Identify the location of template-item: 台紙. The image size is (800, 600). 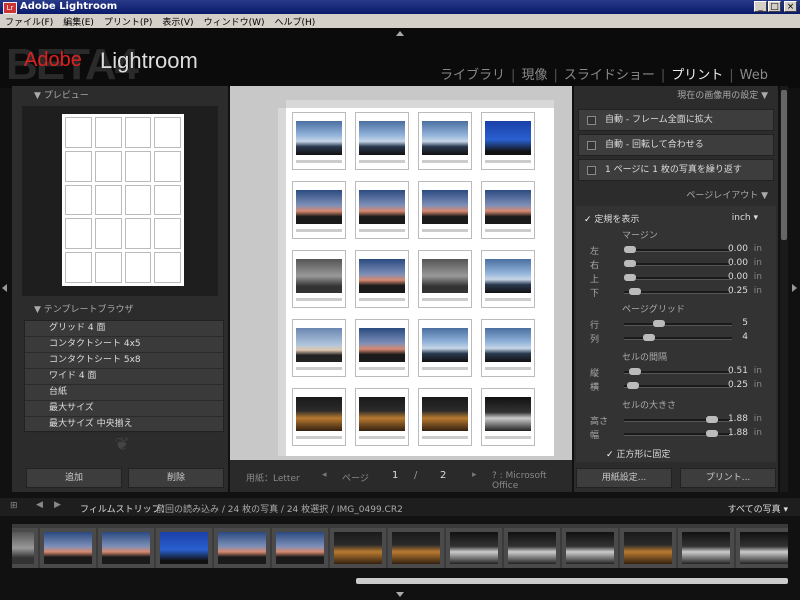
(124, 393).